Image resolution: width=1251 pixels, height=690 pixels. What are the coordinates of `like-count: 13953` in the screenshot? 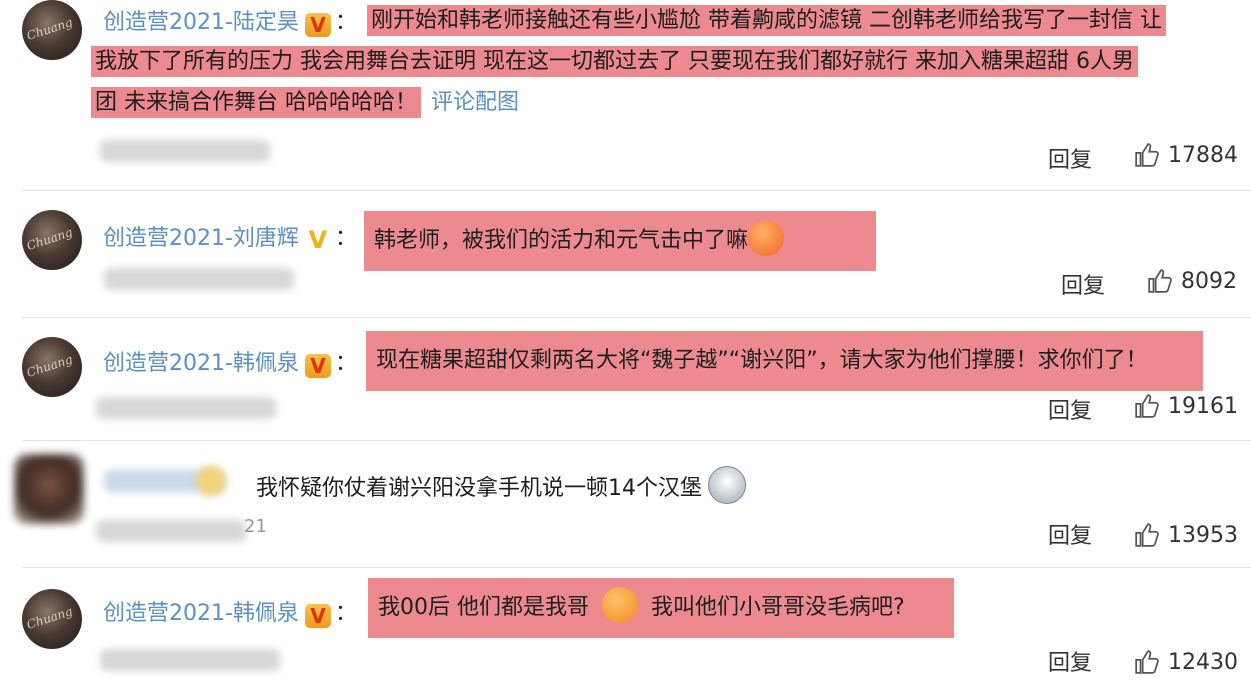 It's located at (1203, 535).